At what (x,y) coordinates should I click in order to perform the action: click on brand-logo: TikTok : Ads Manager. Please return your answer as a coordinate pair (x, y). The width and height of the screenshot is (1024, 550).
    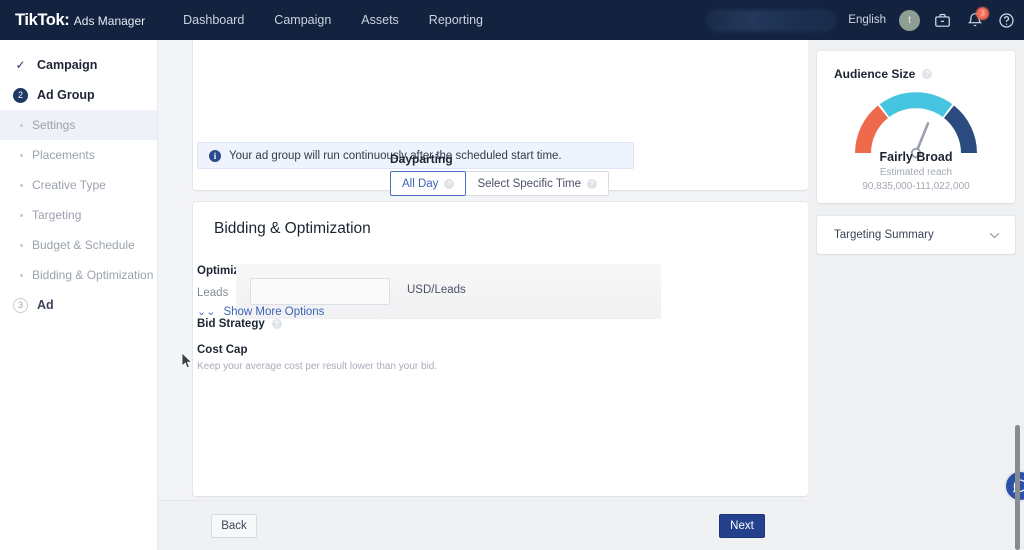
    Looking at the image, I should click on (80, 20).